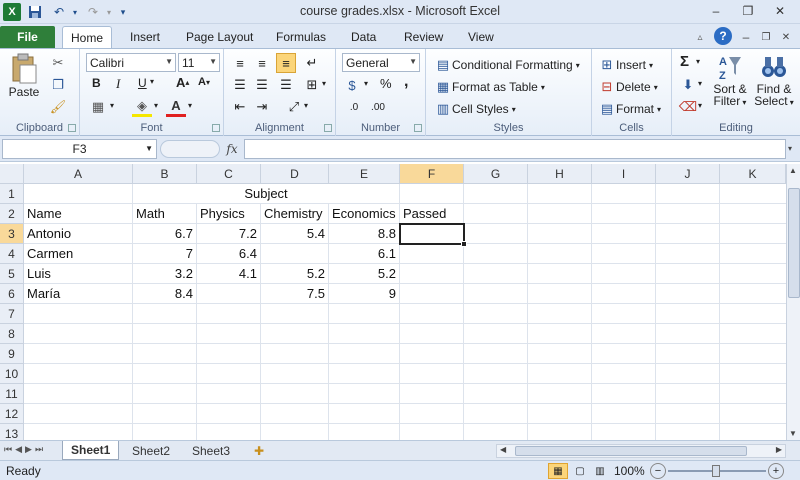 This screenshot has width=800, height=480. Describe the element at coordinates (700, 105) in the screenshot. I see `clear-dropdown-icon: ▾` at that location.